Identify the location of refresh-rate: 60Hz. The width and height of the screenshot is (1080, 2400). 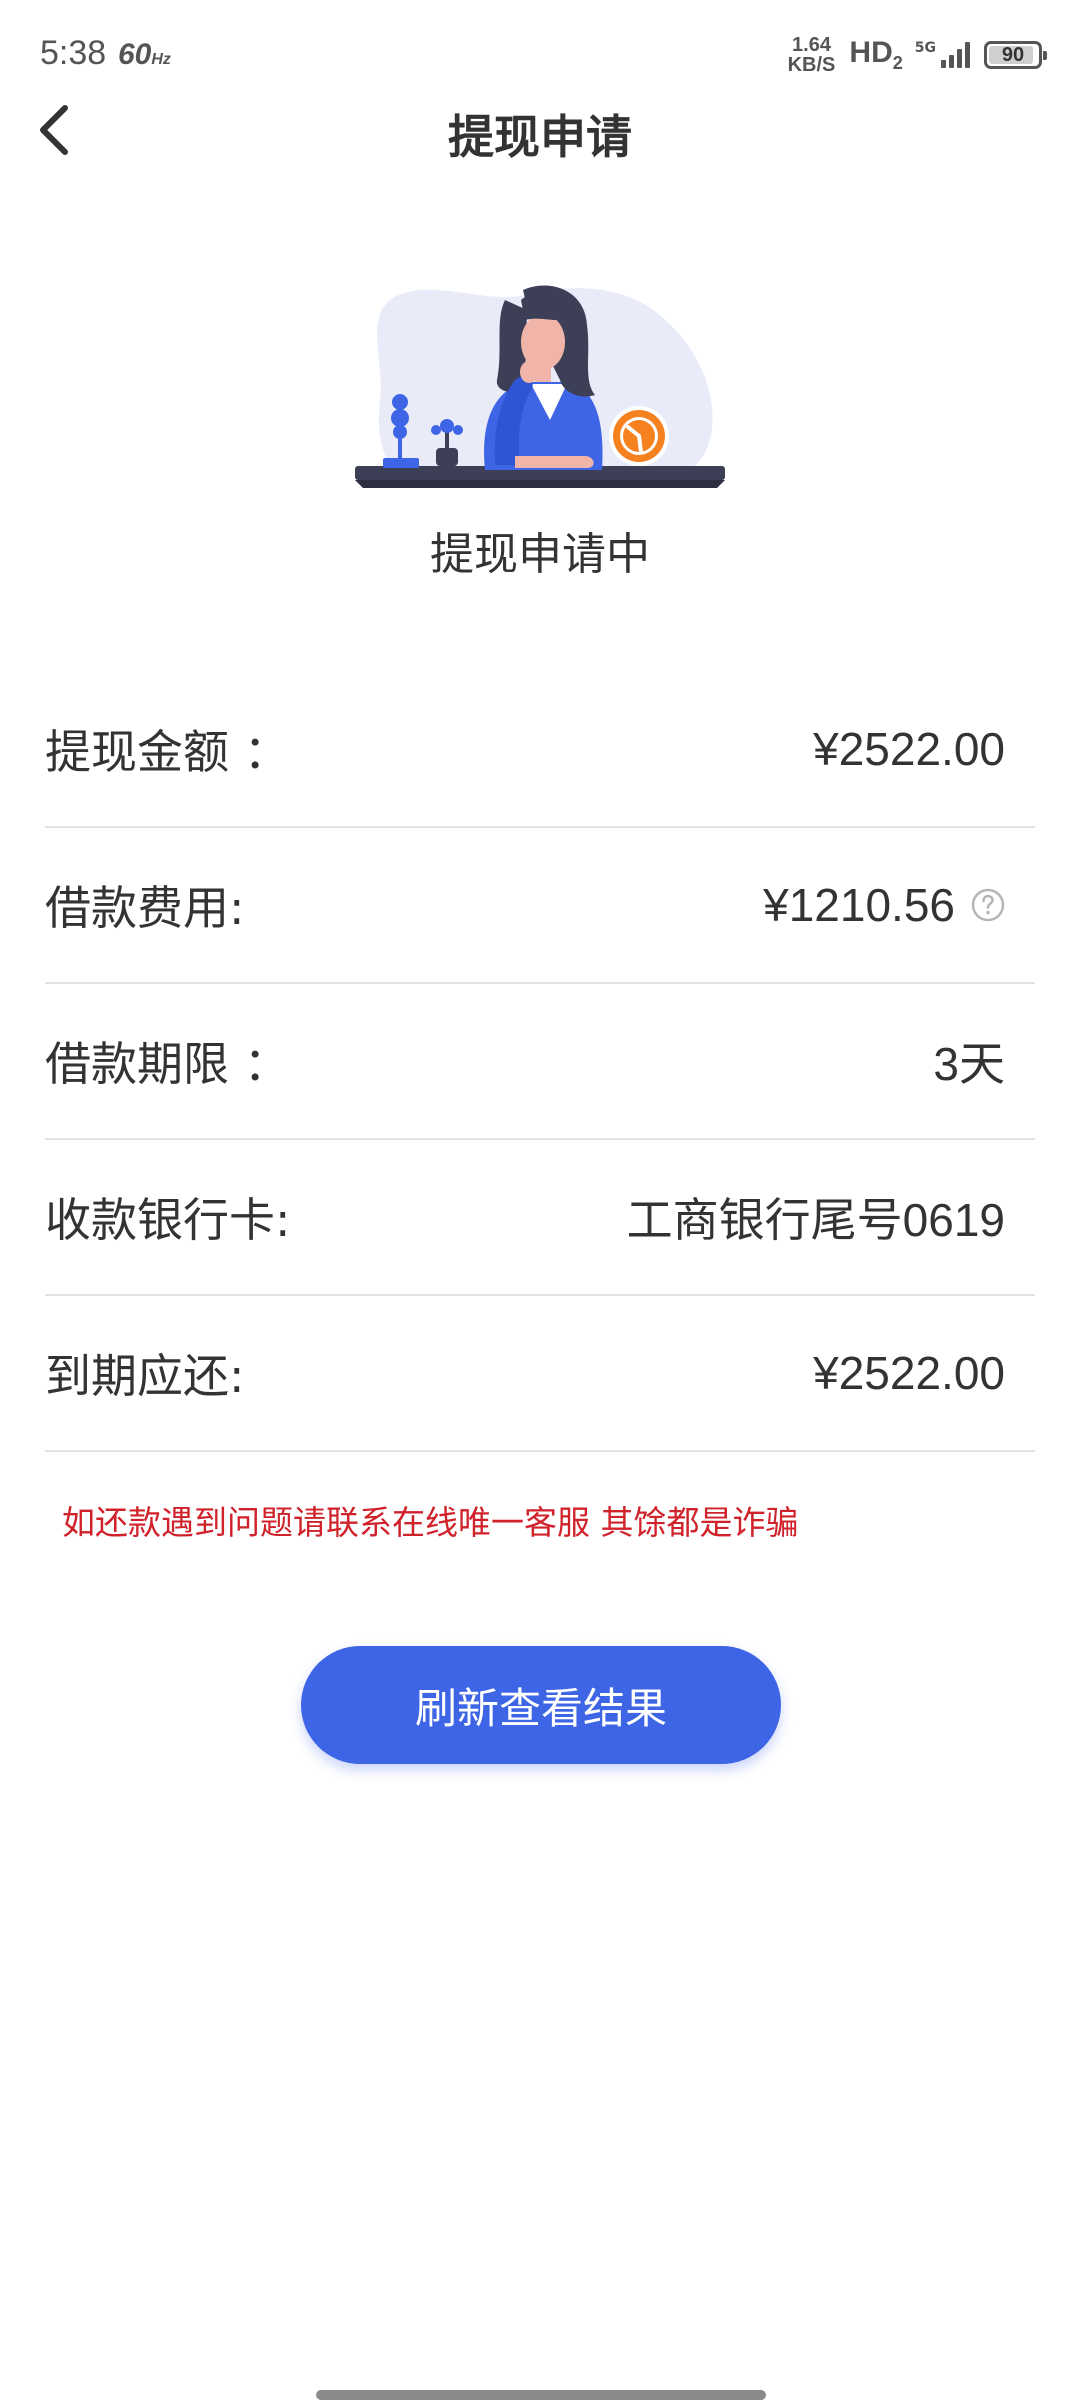
(144, 54).